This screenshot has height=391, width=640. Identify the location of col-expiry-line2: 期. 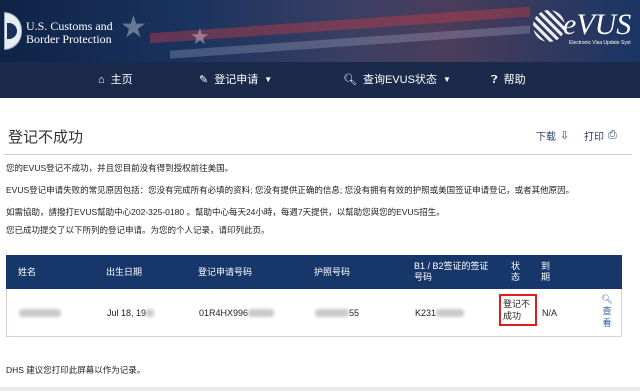
(546, 277).